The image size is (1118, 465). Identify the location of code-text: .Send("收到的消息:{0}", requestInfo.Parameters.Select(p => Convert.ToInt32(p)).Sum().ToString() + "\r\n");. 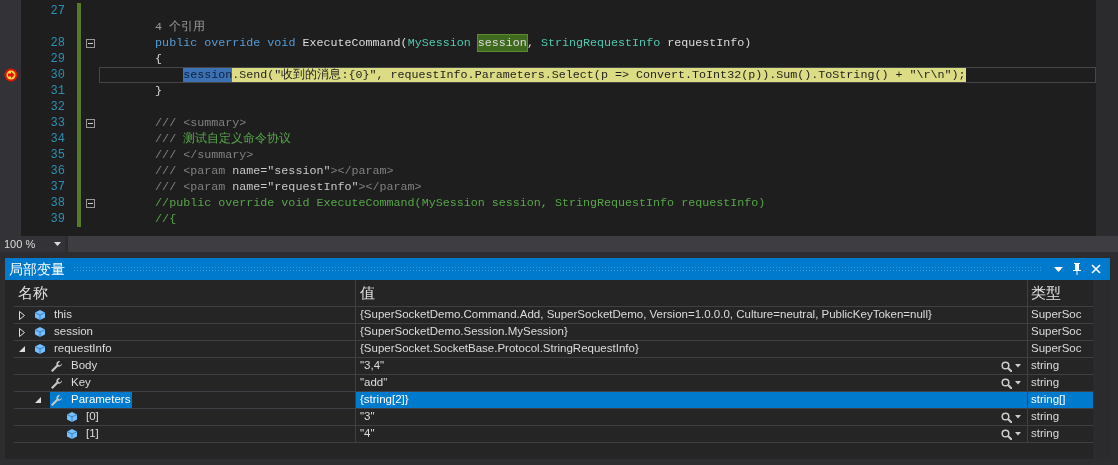
(599, 75).